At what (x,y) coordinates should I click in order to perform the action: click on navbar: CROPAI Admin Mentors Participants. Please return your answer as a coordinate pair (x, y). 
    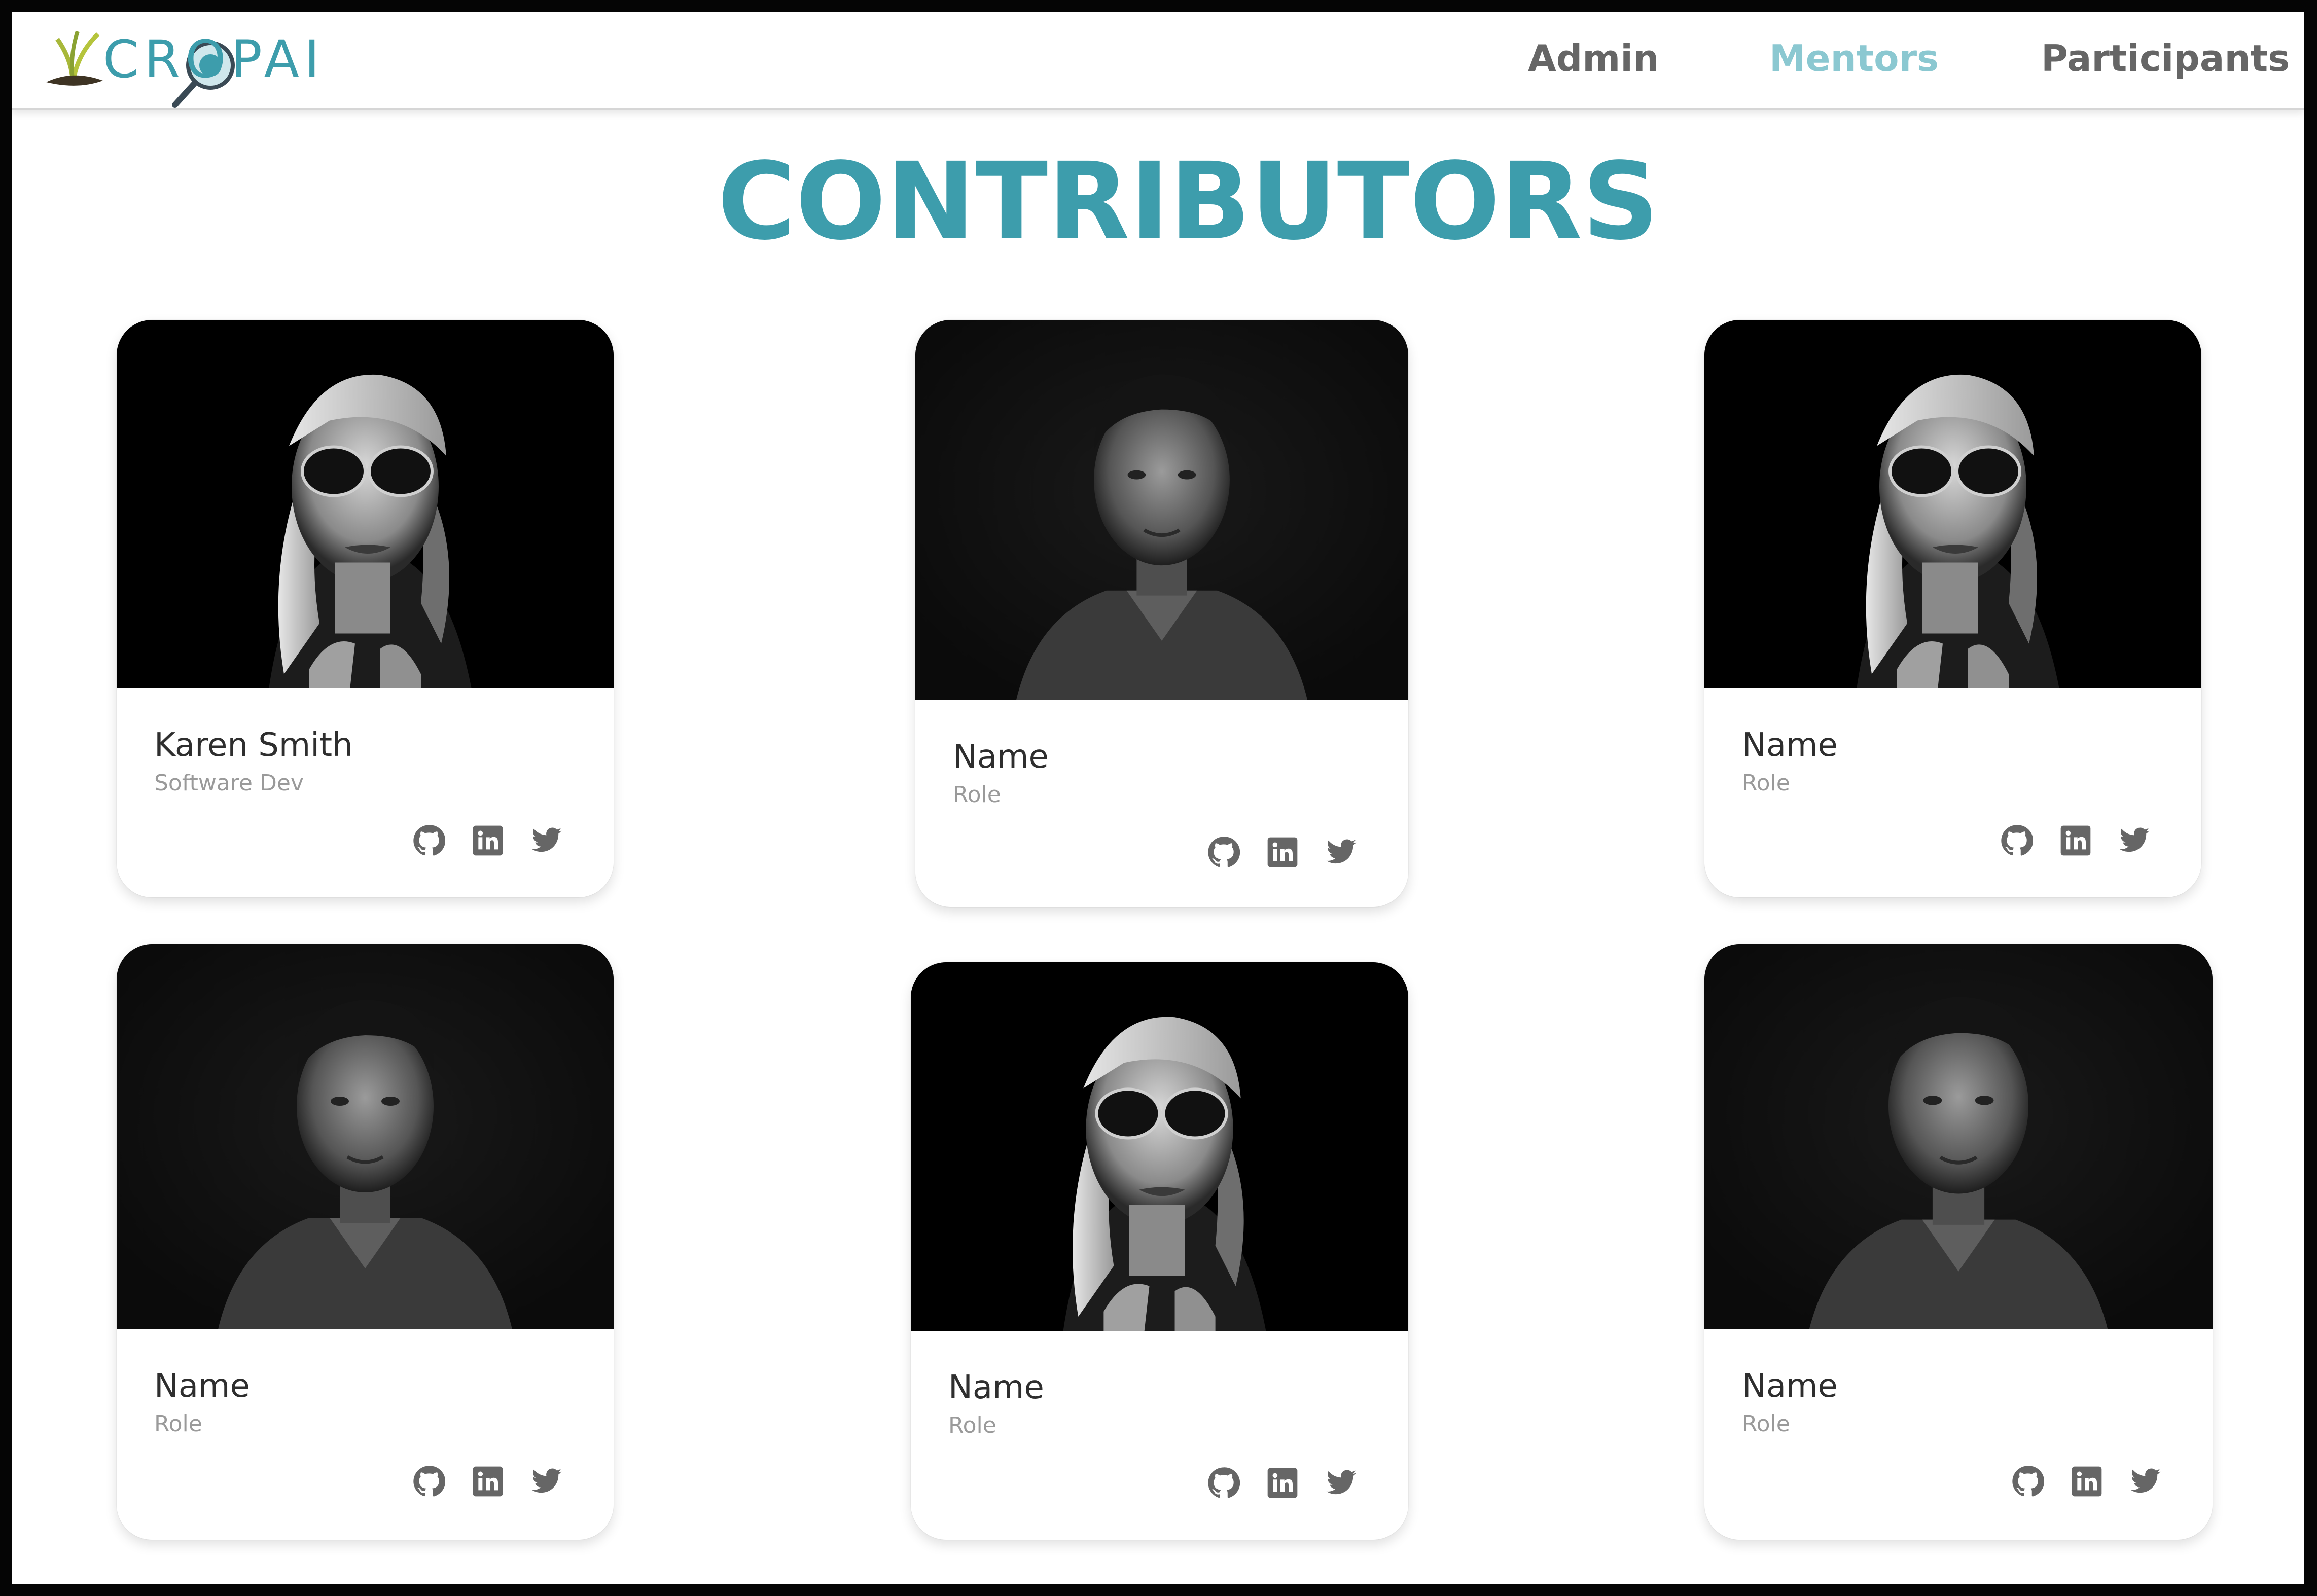
    Looking at the image, I should click on (1158, 61).